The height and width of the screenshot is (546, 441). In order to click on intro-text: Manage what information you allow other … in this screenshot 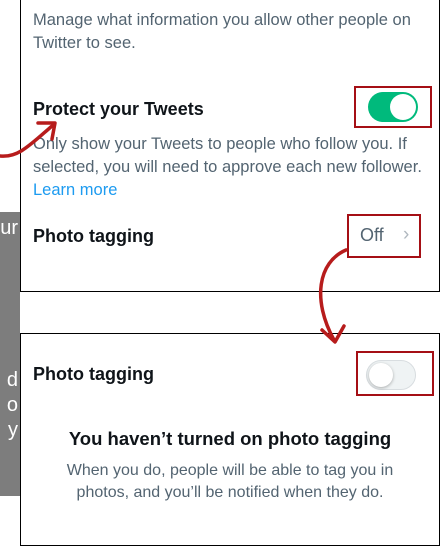, I will do `click(222, 31)`.